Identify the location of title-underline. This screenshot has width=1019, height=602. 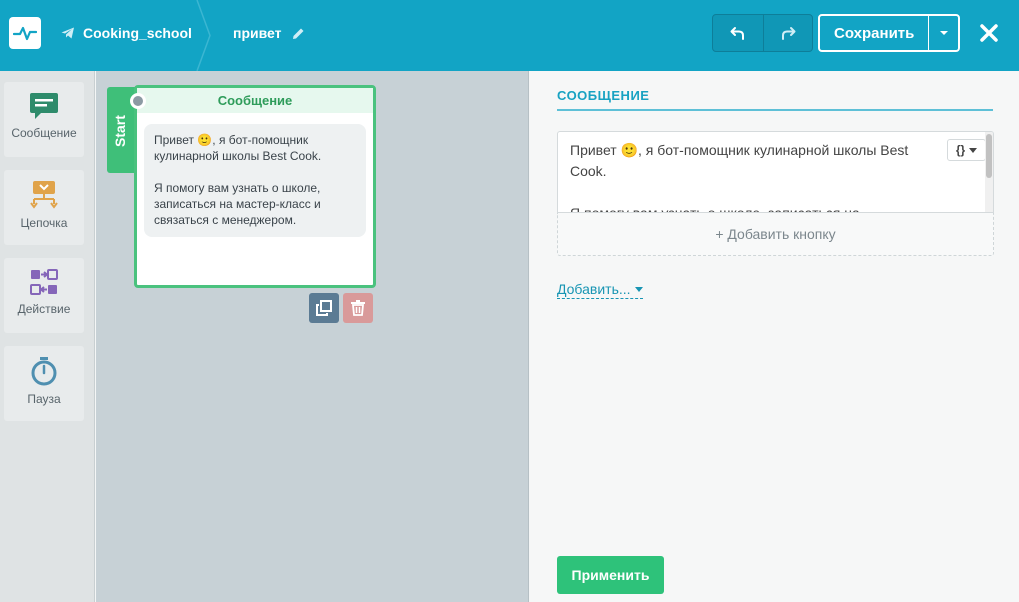
(775, 110).